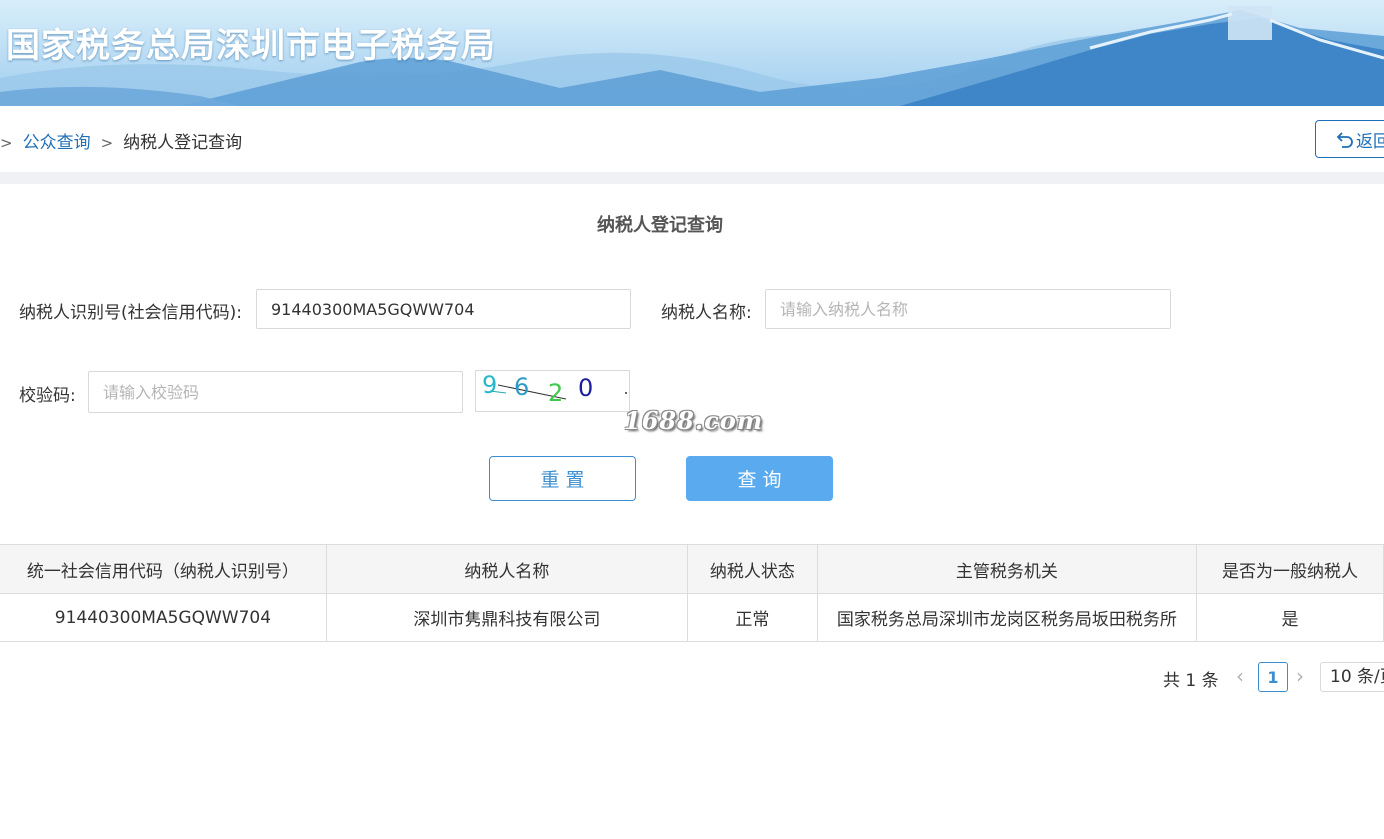  Describe the element at coordinates (1007, 569) in the screenshot. I see `col-tax-authority: 主管税务机关` at that location.